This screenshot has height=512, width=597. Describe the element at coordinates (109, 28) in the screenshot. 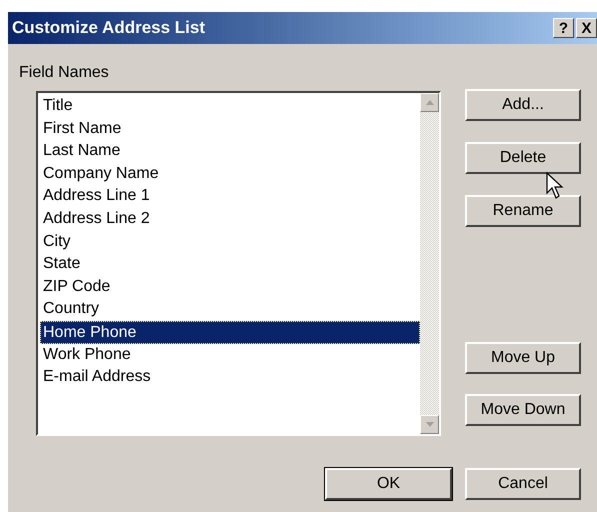

I see `window-title: Customize Address List` at that location.